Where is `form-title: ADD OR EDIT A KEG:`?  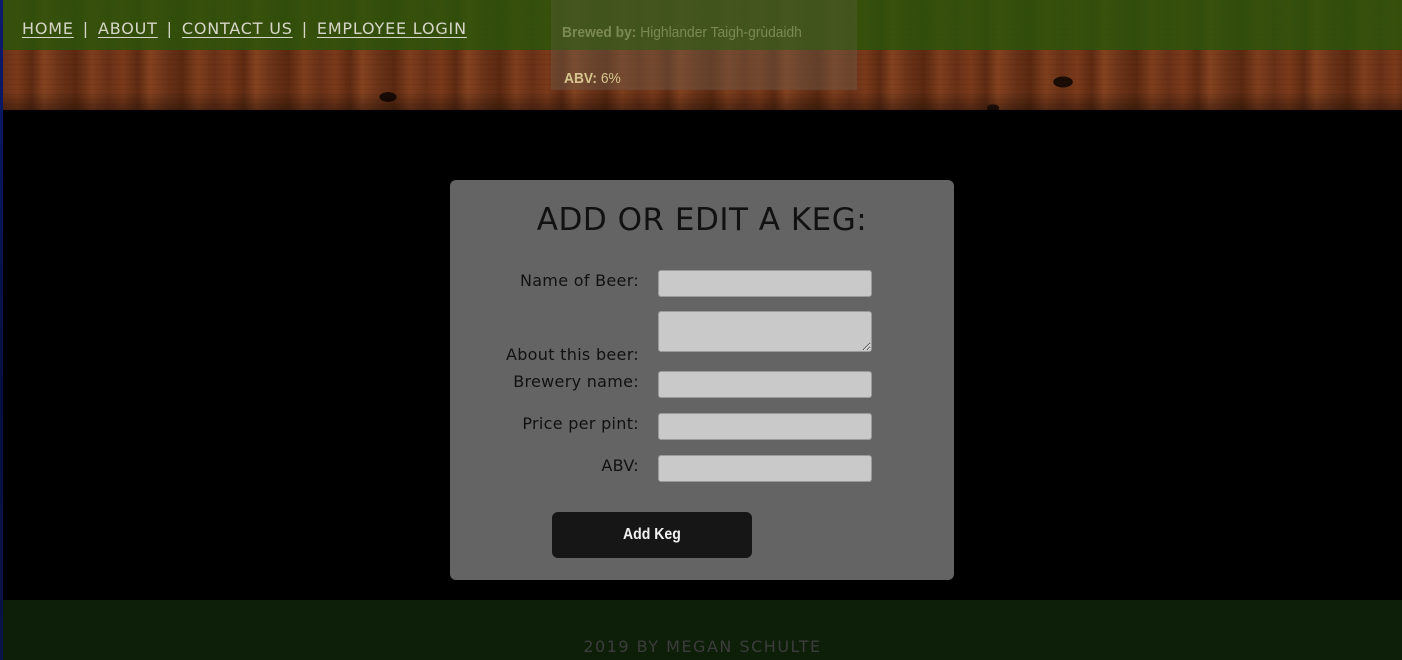
form-title: ADD OR EDIT A KEG: is located at coordinates (702, 220).